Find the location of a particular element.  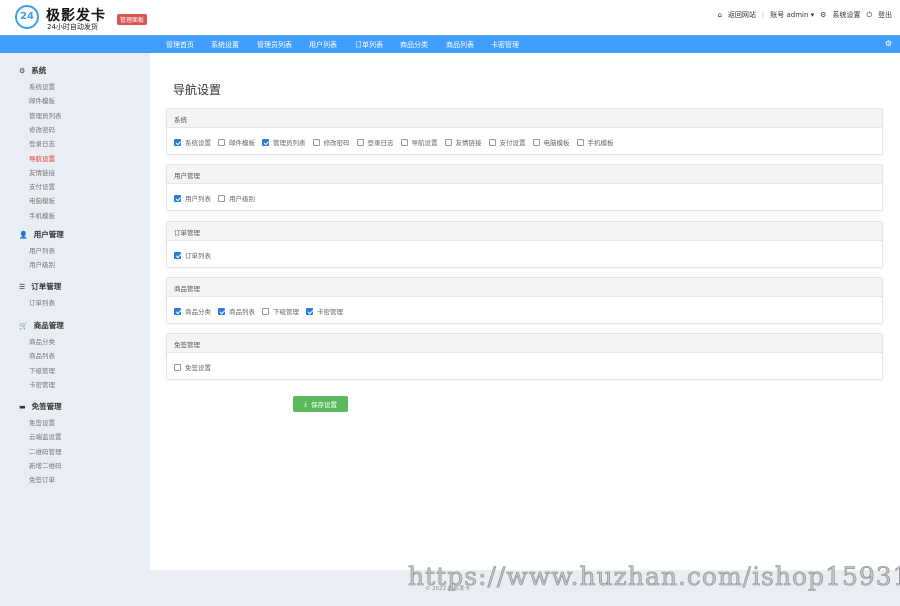

sidebar-item: 云端监设置 is located at coordinates (45, 436).